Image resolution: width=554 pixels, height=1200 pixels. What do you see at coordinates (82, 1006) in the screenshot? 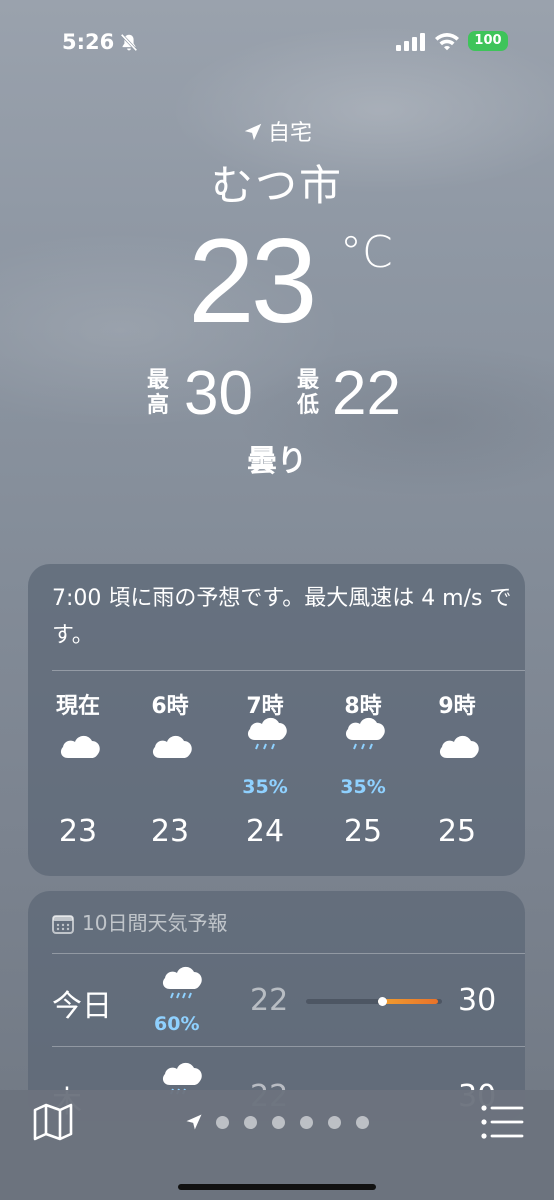
I see `day-label: 今日` at bounding box center [82, 1006].